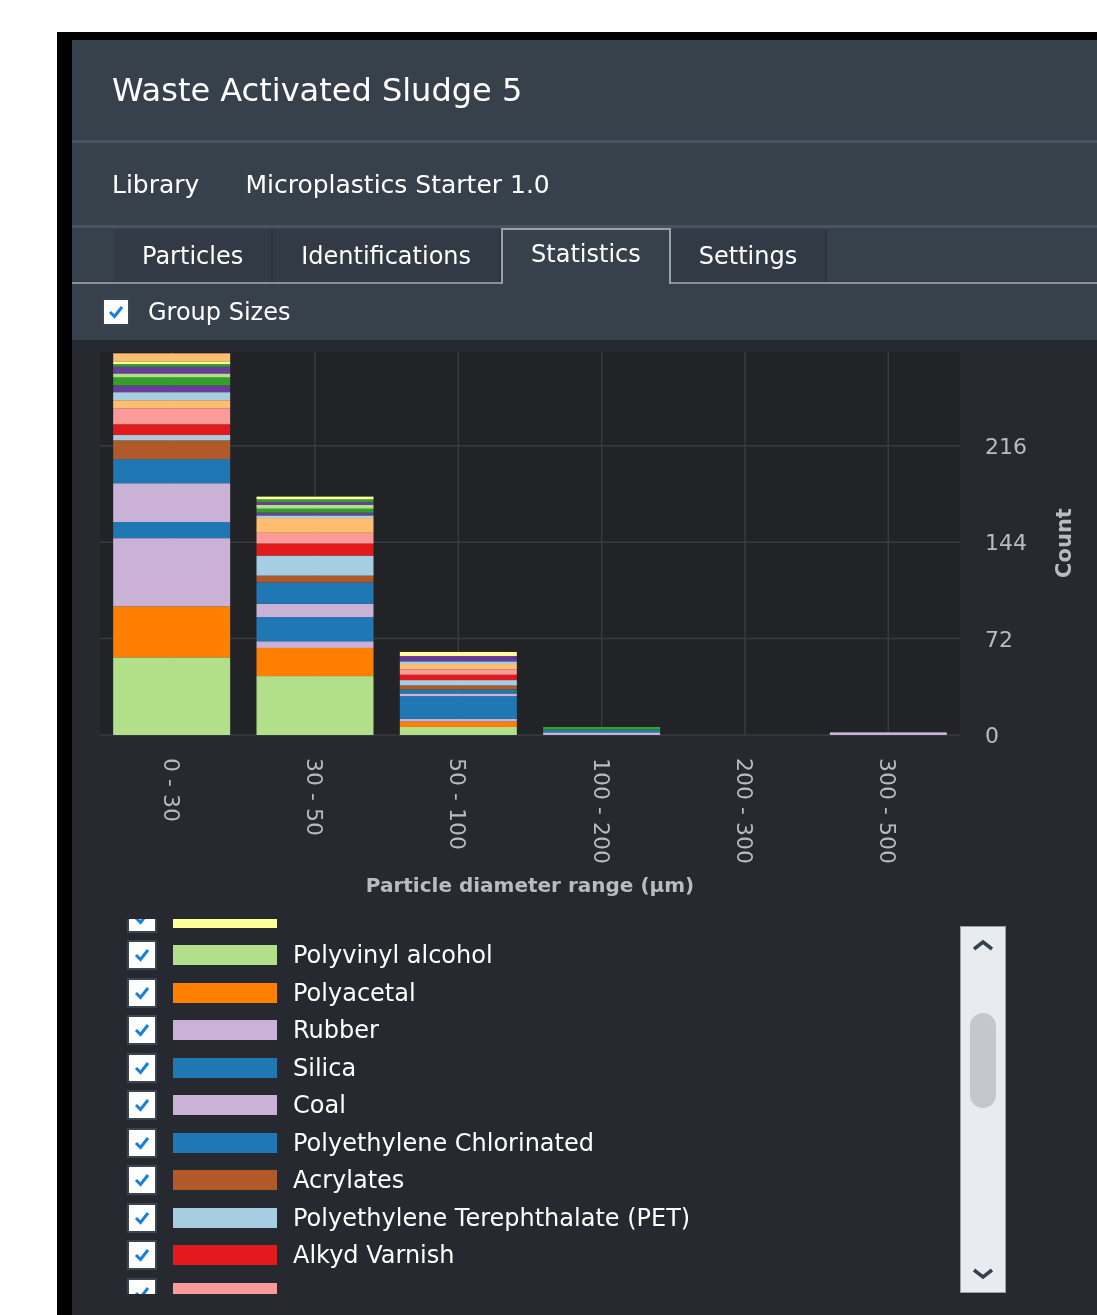  I want to click on x-tick-label: 300 - 500, so click(888, 811).